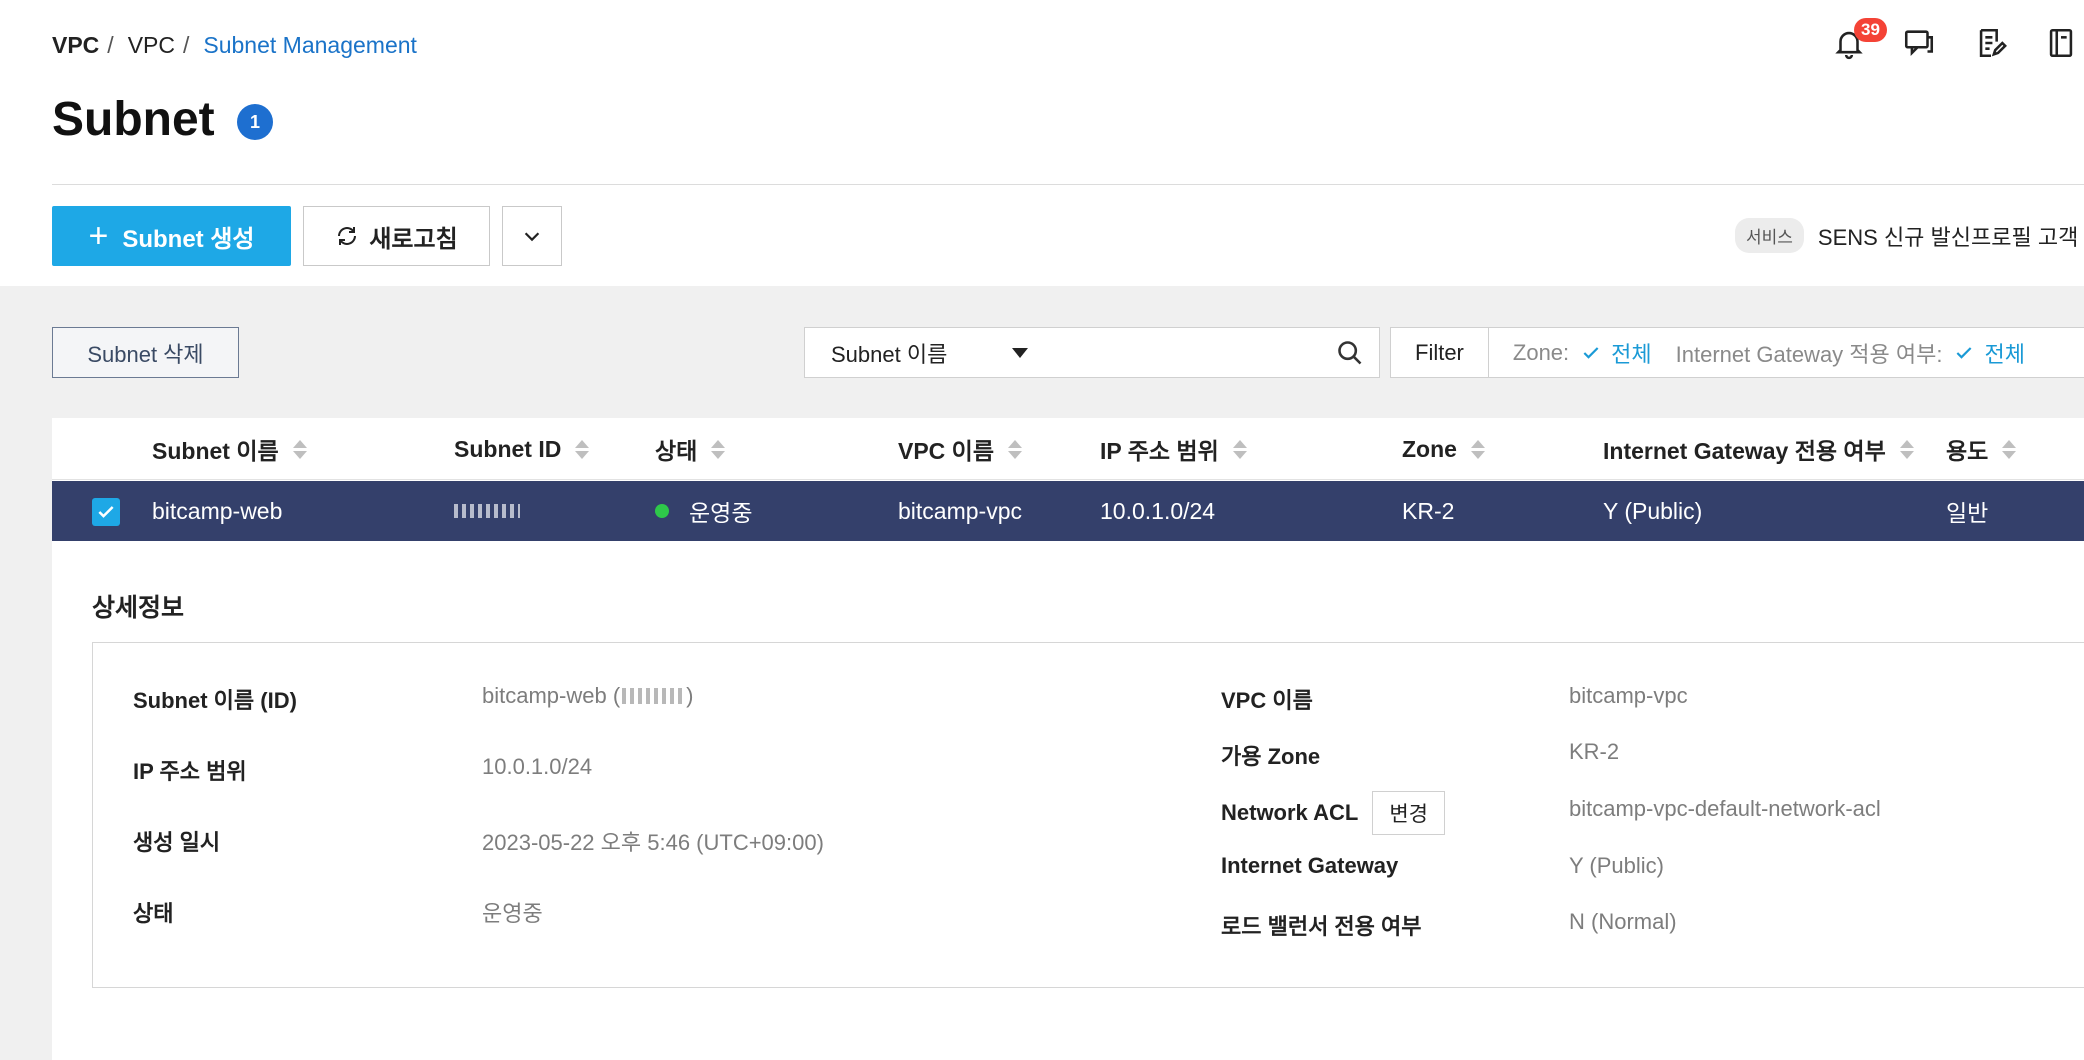 Image resolution: width=2084 pixels, height=1060 pixels. I want to click on detail-label-internet-gateway: Internet Gateway, so click(1310, 865).